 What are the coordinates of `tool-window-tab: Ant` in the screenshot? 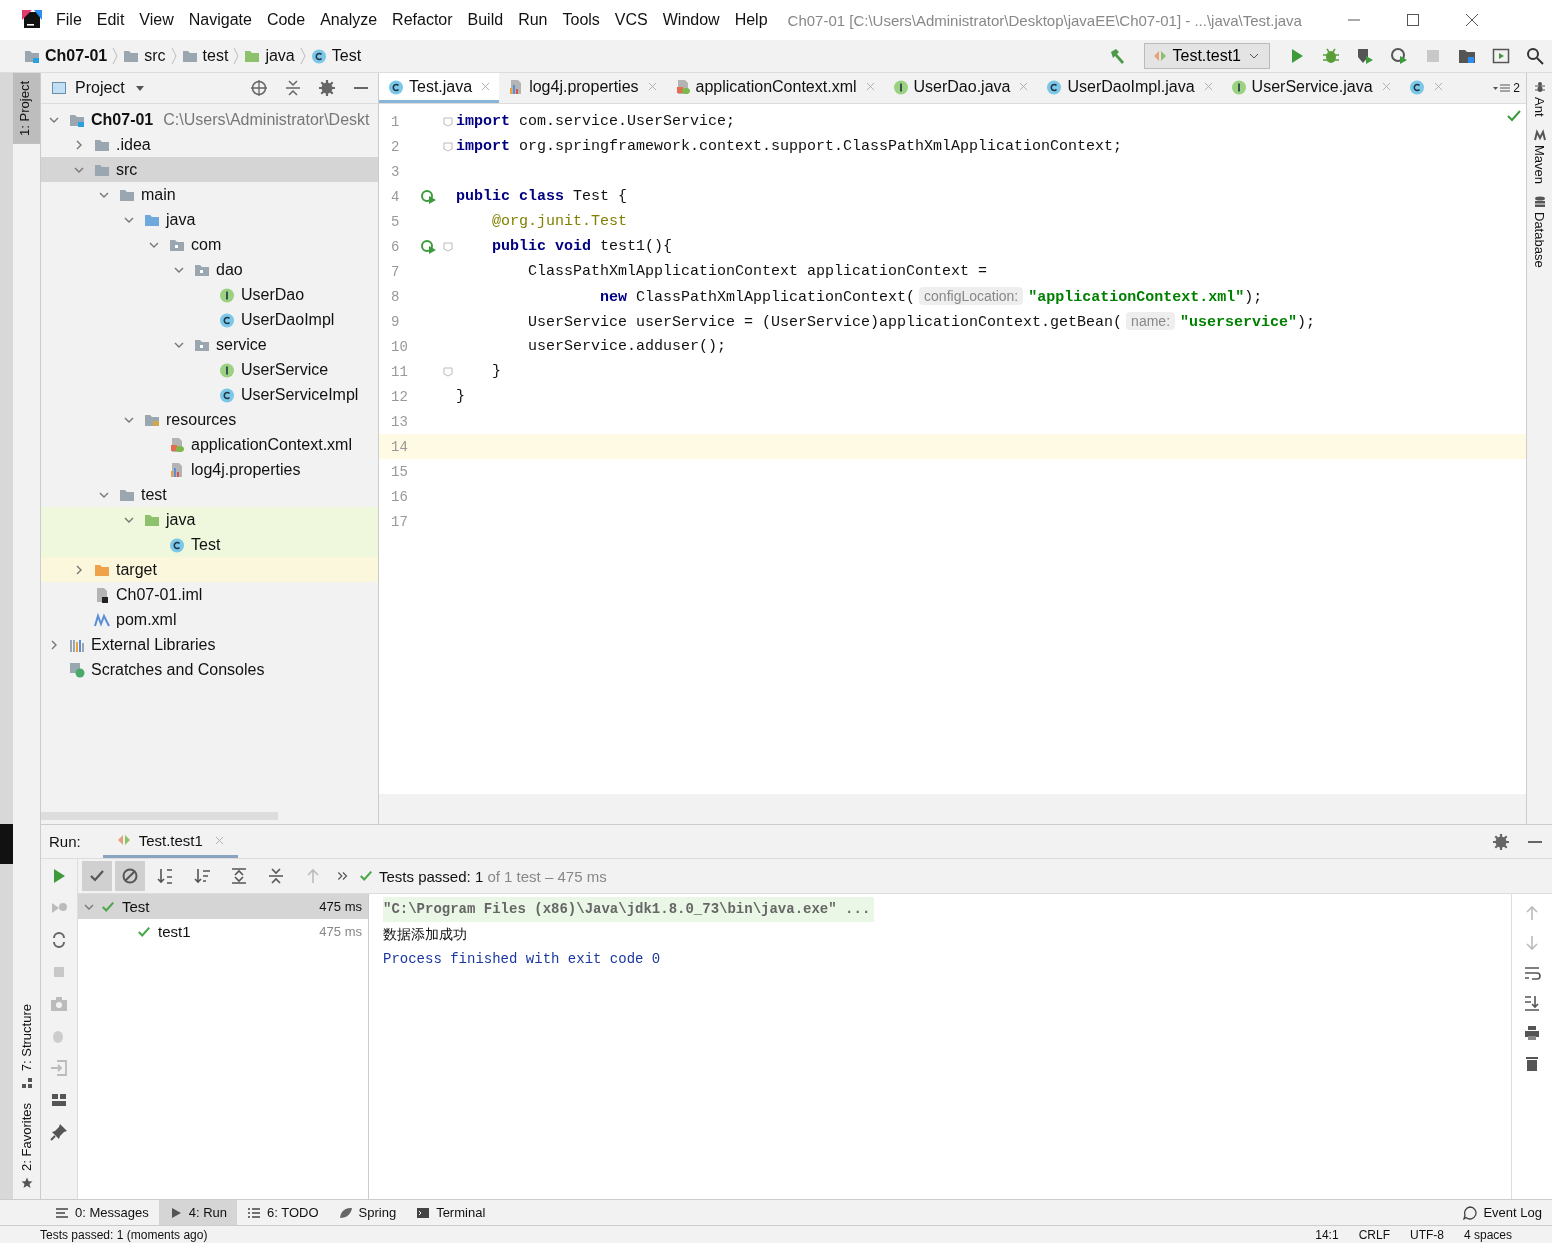 It's located at (1539, 99).